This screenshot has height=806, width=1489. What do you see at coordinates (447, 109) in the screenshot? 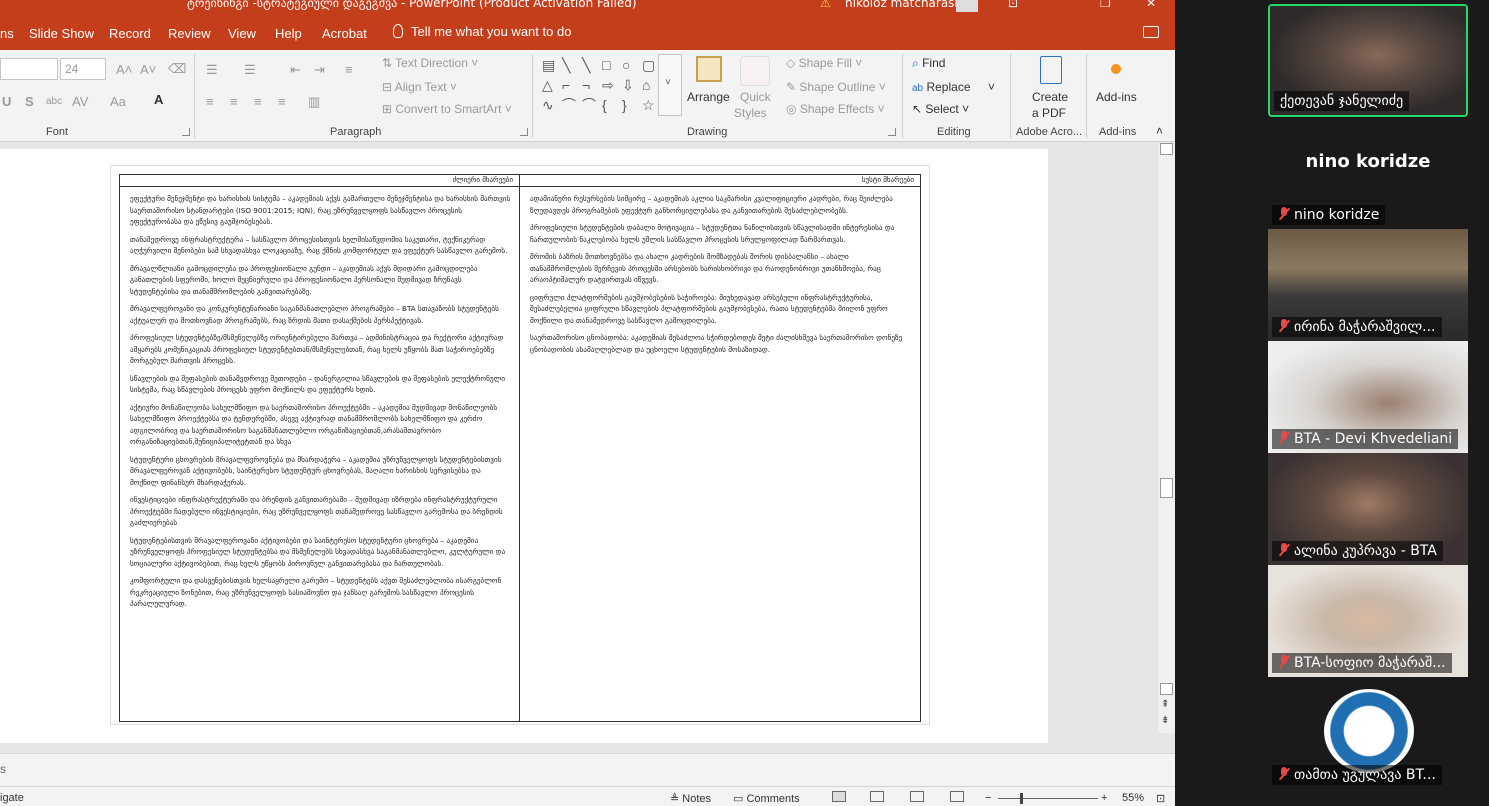
I see `convert-smartart-button: ⊞ Convert to SmartArt ˅` at bounding box center [447, 109].